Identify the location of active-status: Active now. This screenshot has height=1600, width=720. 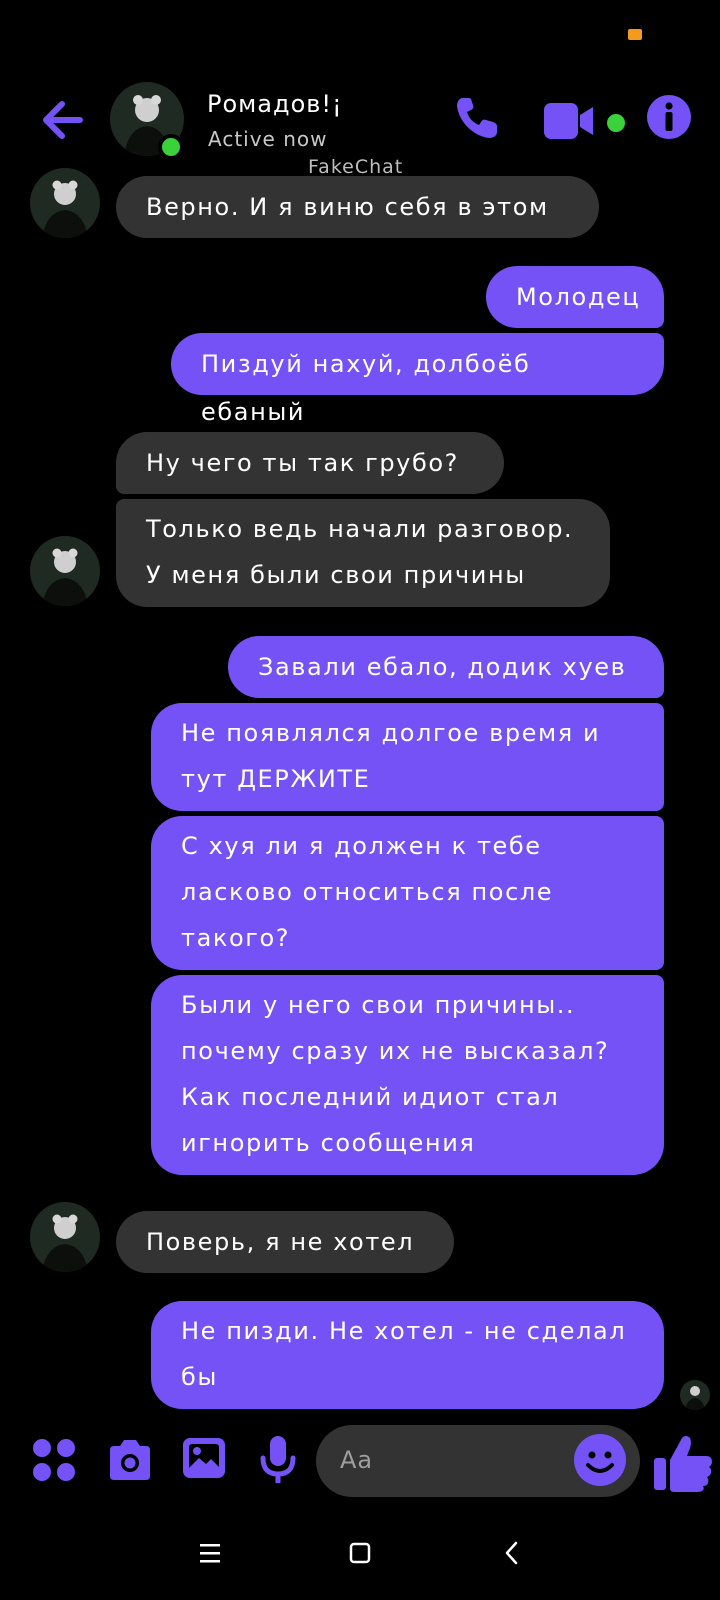
(268, 139).